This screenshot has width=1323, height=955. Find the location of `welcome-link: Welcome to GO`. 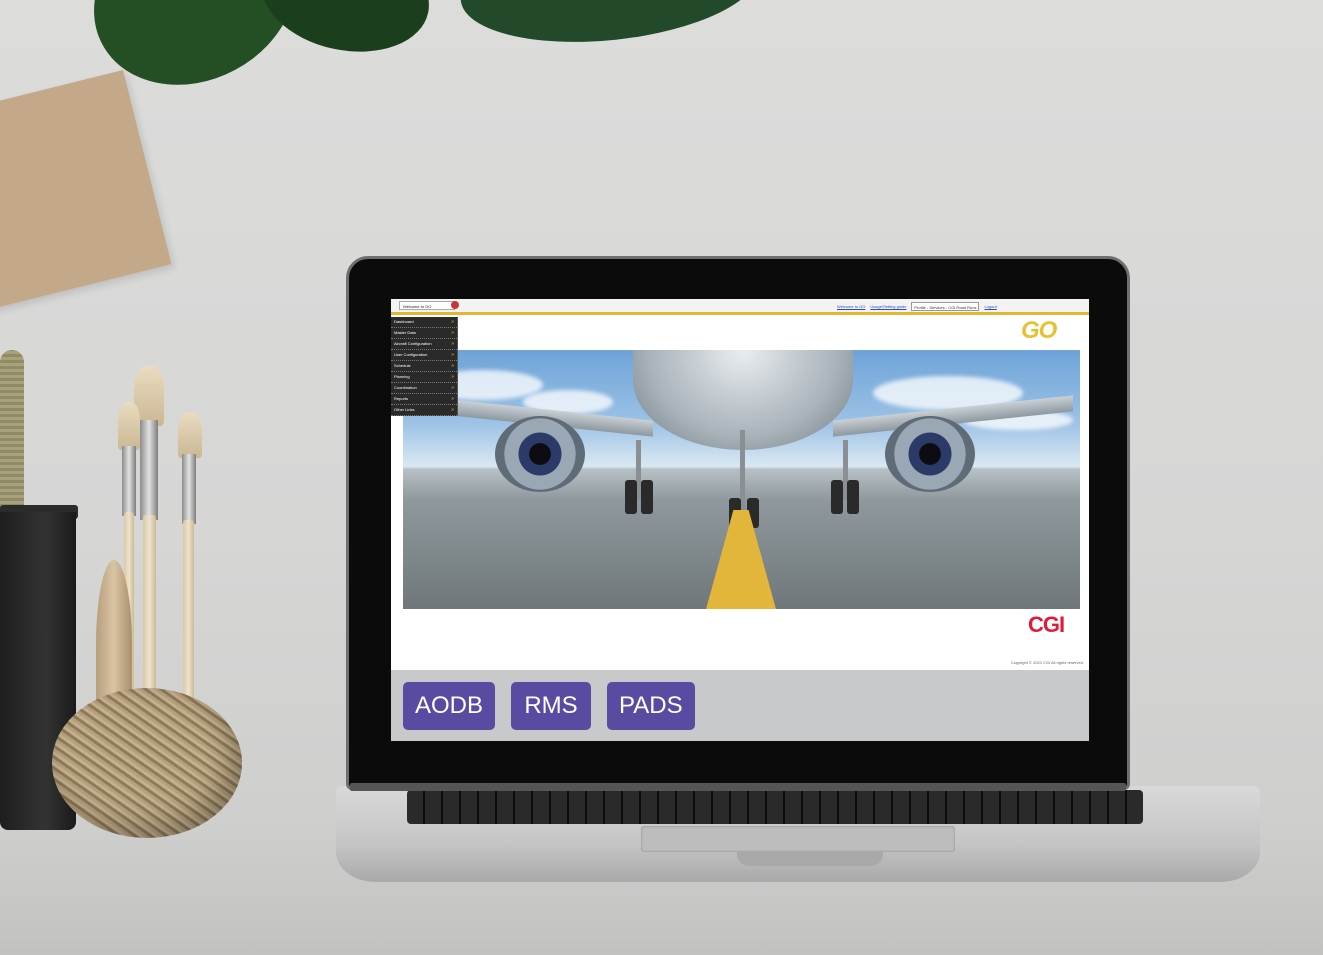

welcome-link: Welcome to GO is located at coordinates (851, 306).